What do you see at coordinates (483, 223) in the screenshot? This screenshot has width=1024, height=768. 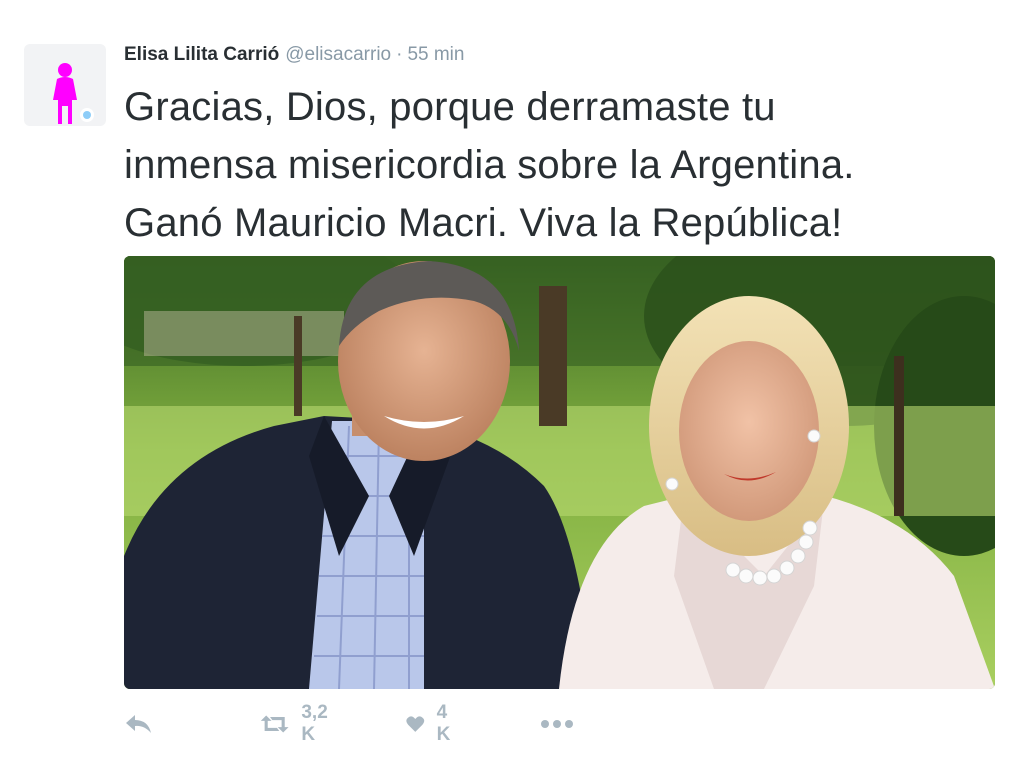 I see `tweet-text-line: Ganó Mauricio Macri. Viva la República!` at bounding box center [483, 223].